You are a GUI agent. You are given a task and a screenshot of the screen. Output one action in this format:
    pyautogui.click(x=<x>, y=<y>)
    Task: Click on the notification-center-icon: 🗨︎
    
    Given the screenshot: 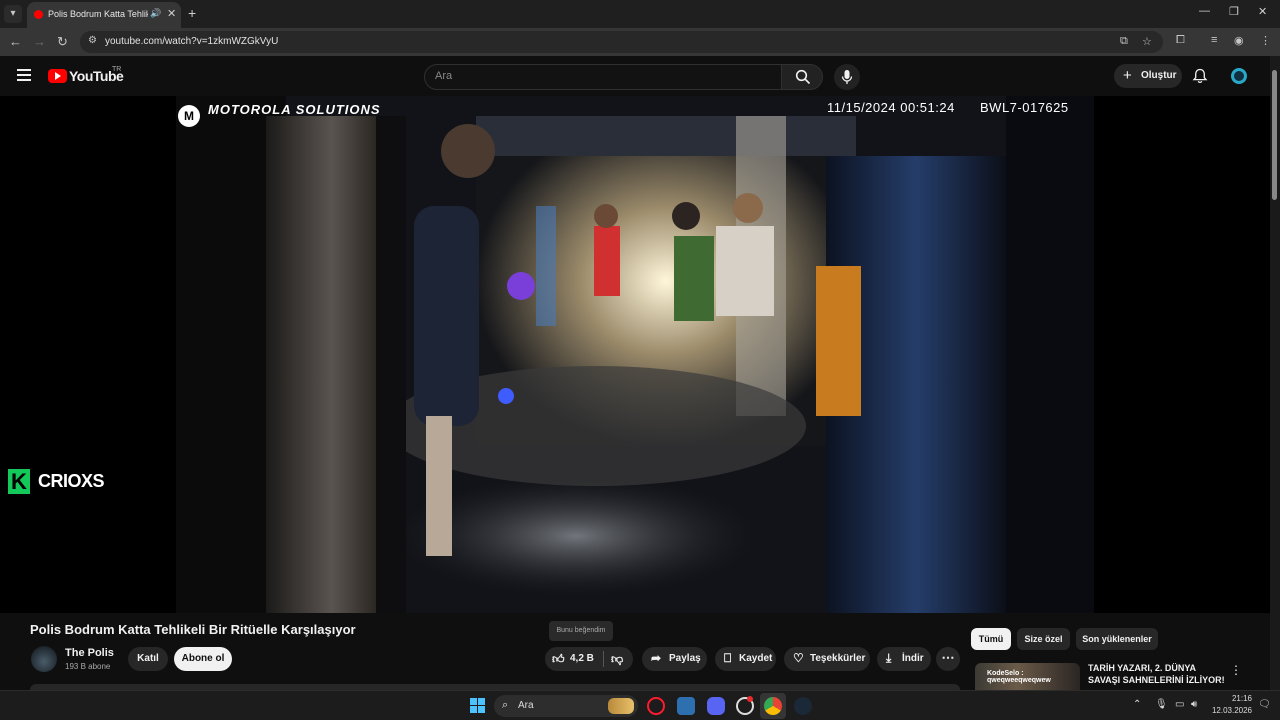 What is the action you would take?
    pyautogui.click(x=1264, y=704)
    